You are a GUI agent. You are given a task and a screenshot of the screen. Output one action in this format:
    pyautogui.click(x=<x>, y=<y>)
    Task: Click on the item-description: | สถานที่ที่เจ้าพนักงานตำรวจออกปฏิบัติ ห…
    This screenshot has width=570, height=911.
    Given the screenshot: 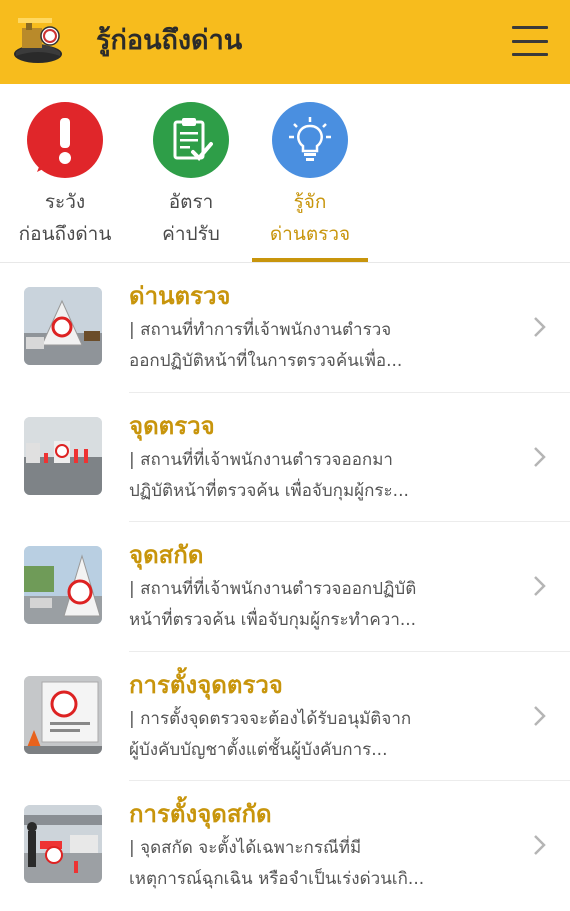 What is the action you would take?
    pyautogui.click(x=273, y=604)
    